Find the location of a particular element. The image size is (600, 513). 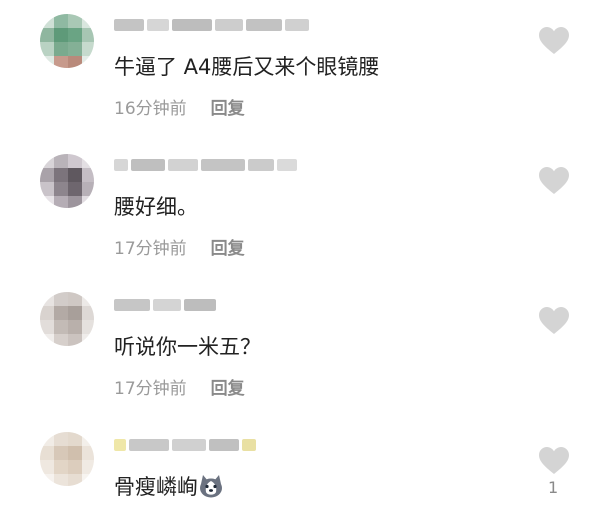

like-count: 1 is located at coordinates (553, 487).